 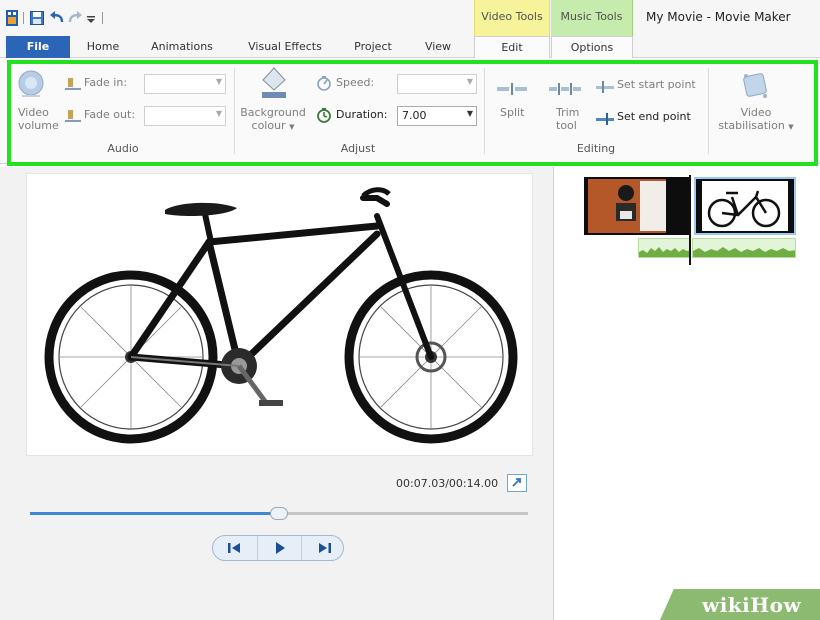 I want to click on storyboard-clip, so click(x=637, y=206).